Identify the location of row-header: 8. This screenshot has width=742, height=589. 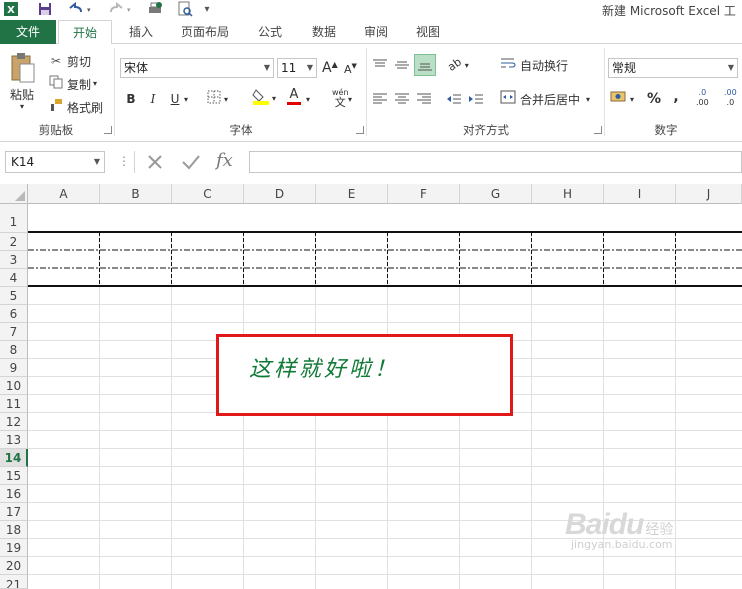
(14, 350).